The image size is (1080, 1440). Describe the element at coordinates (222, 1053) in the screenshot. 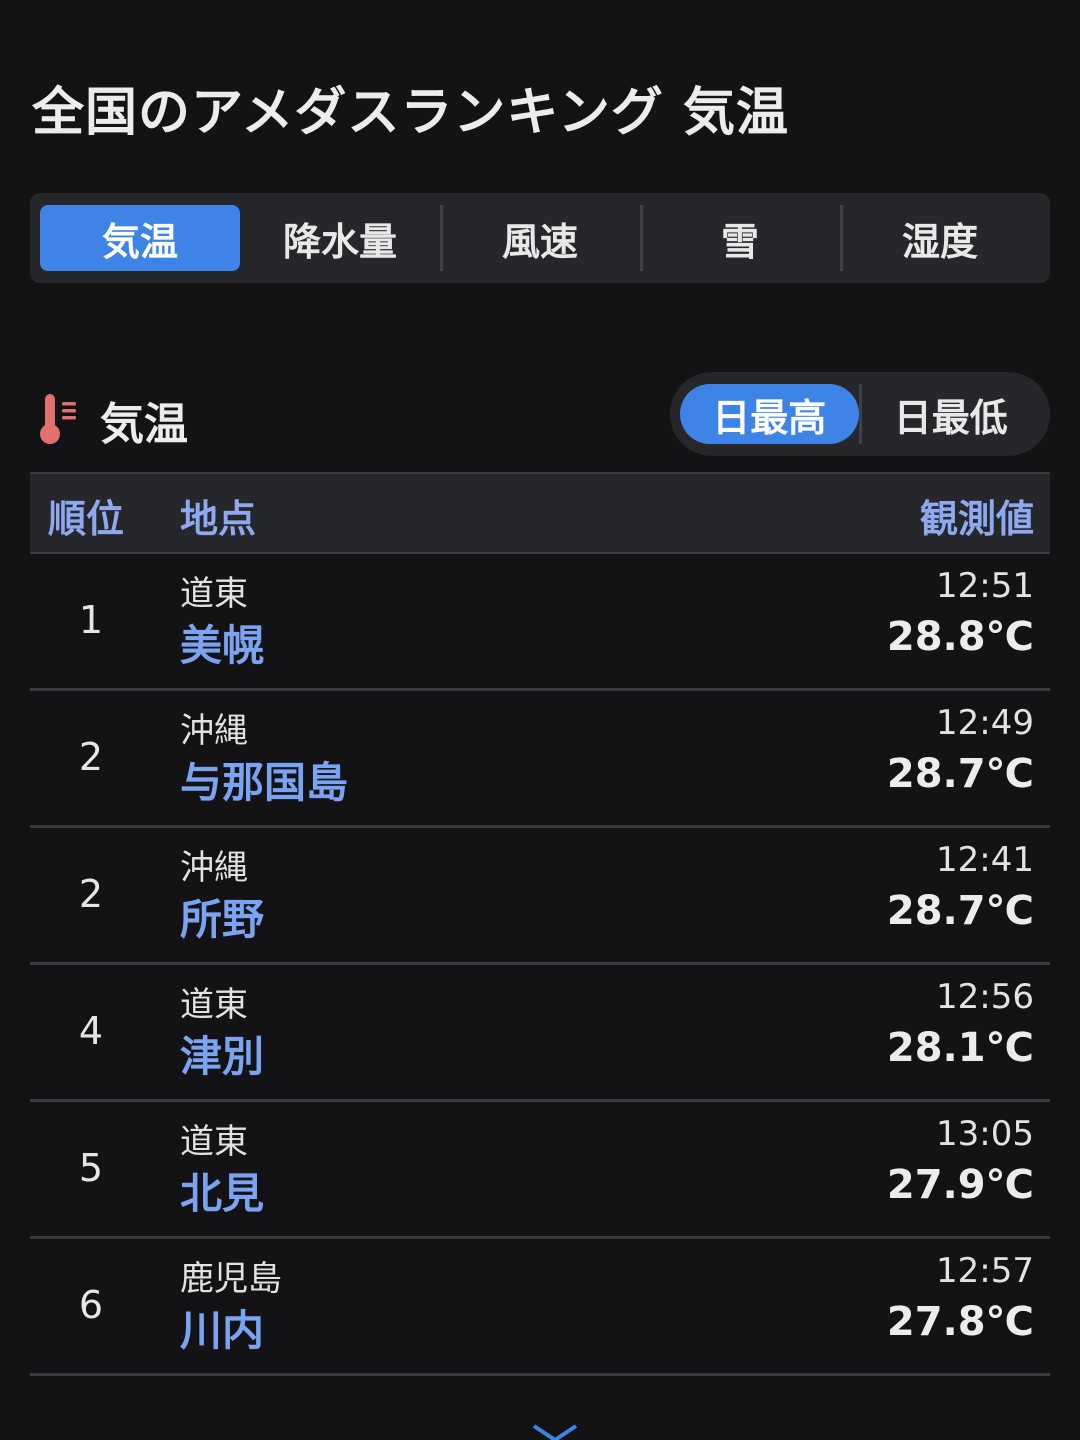

I see `station-link: 津別` at that location.